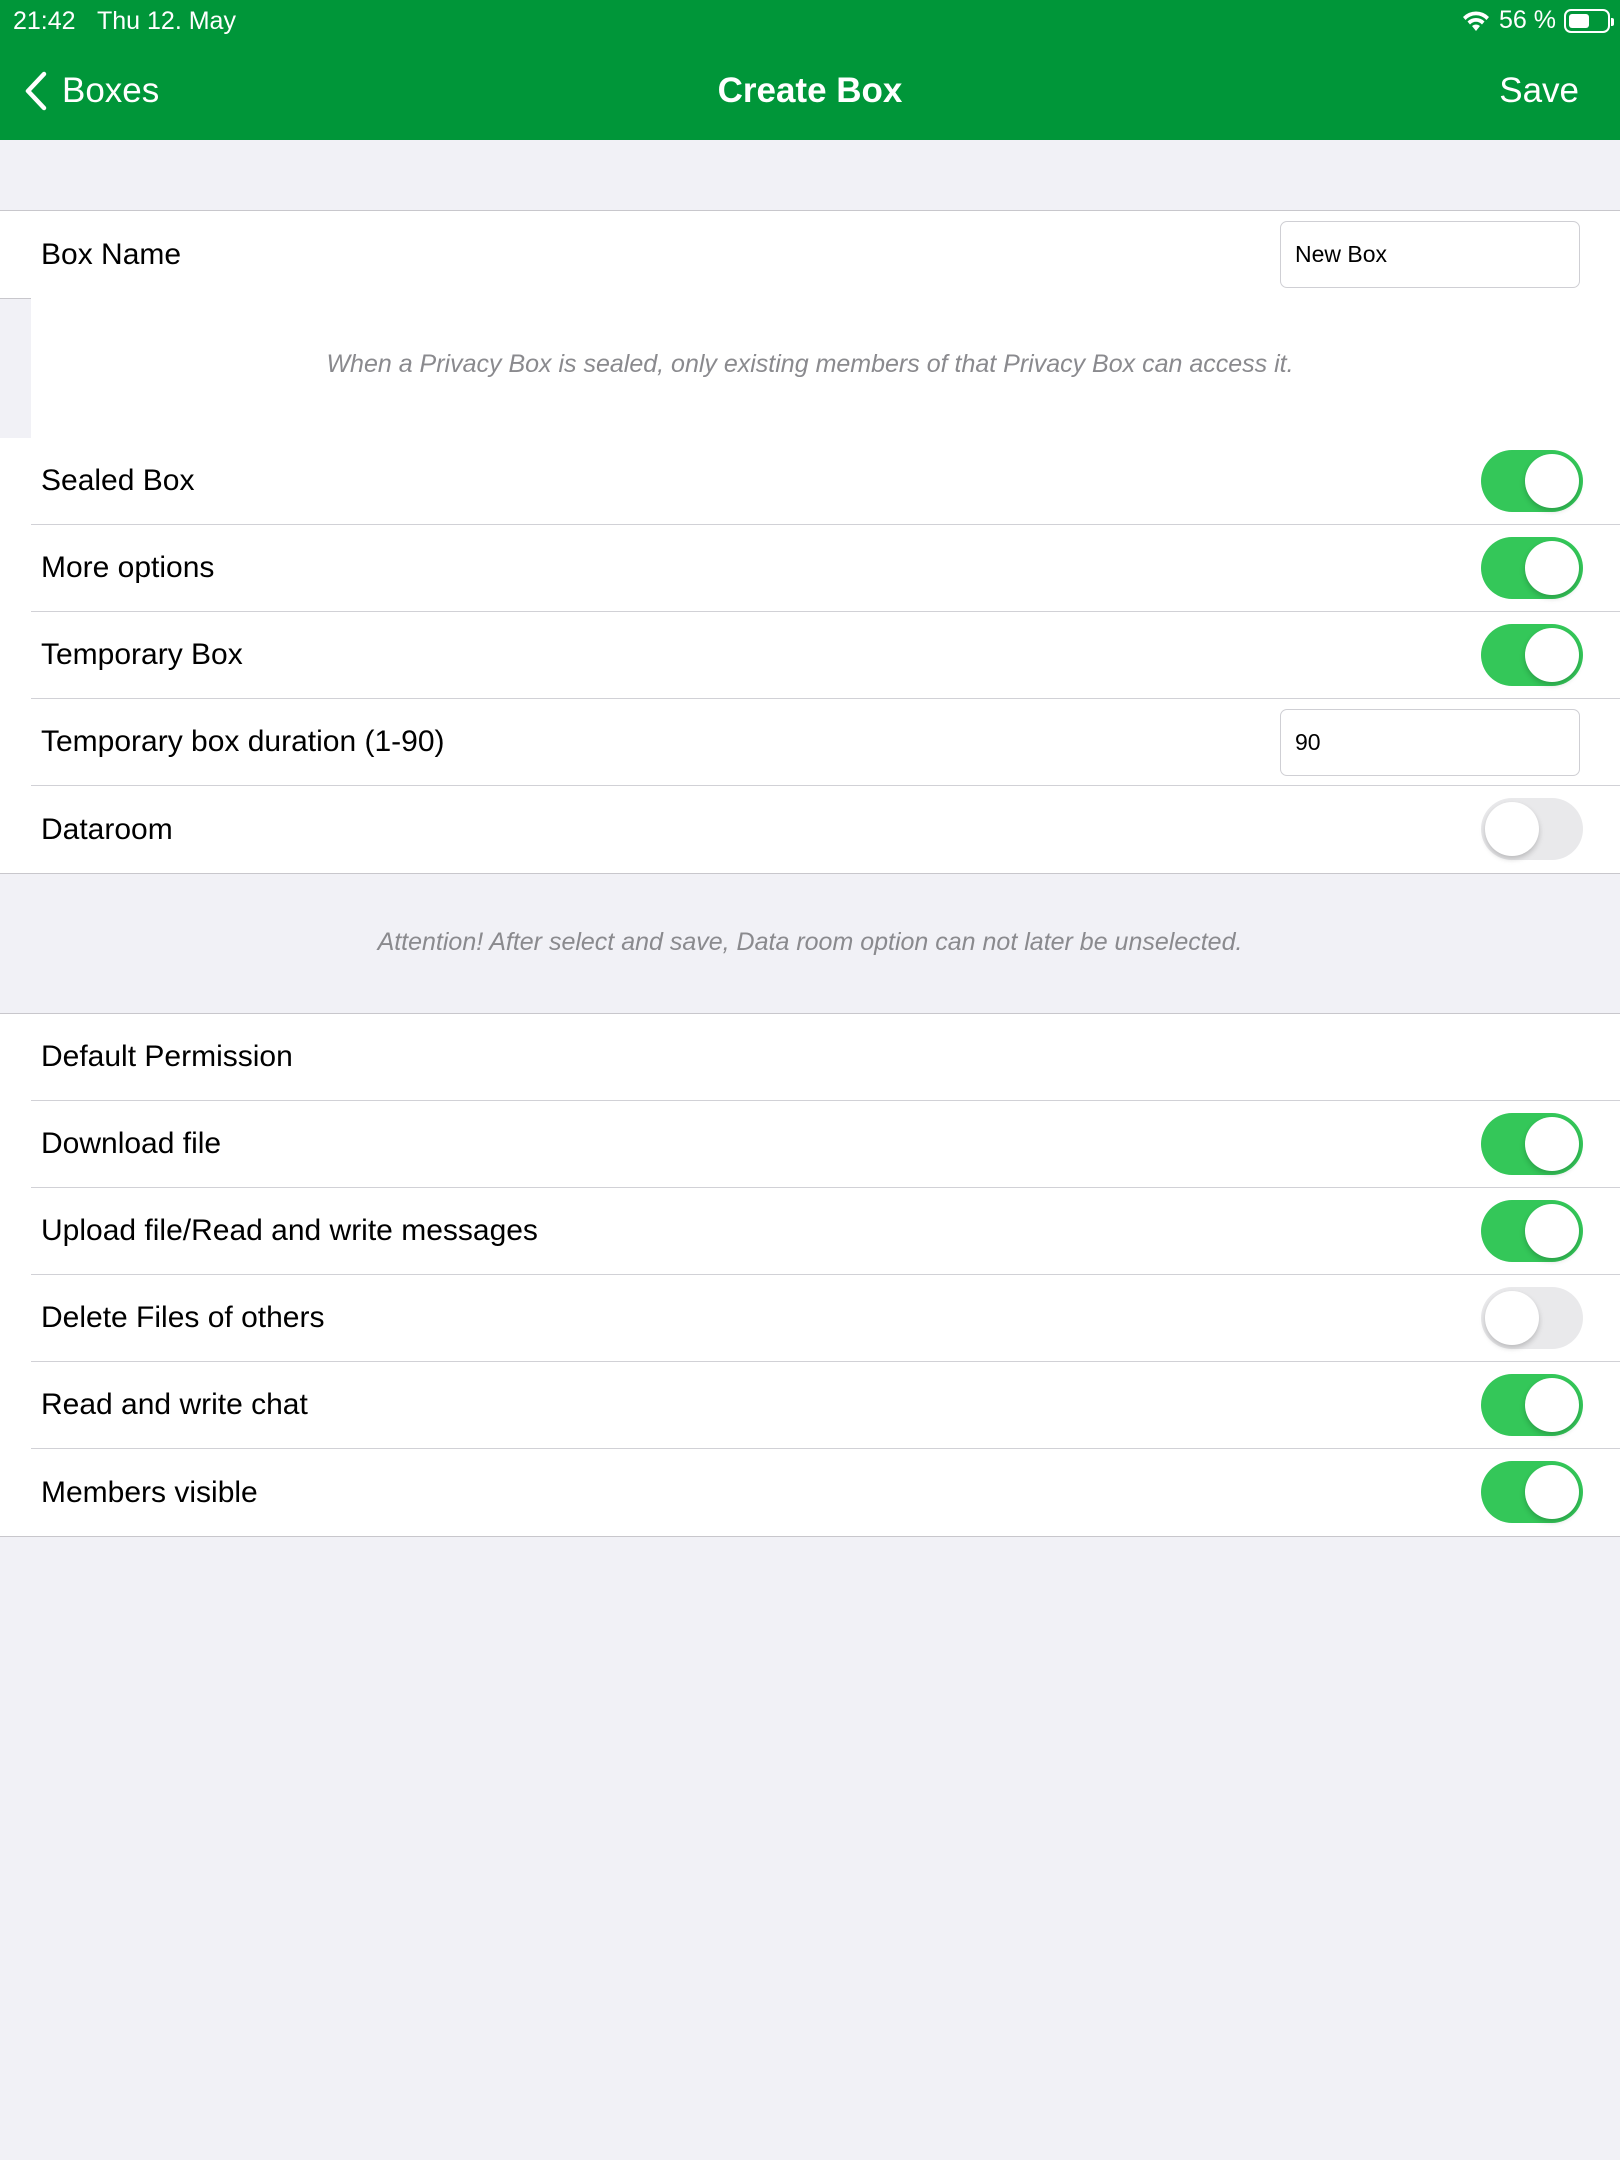 The image size is (1620, 2160). I want to click on status-indicators: 56 %, so click(1537, 20).